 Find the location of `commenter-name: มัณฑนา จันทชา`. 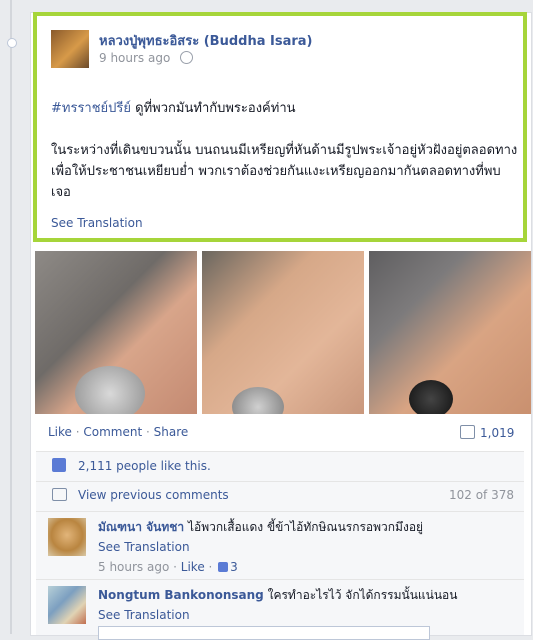

commenter-name: มัณฑนา จันทชา is located at coordinates (141, 527).